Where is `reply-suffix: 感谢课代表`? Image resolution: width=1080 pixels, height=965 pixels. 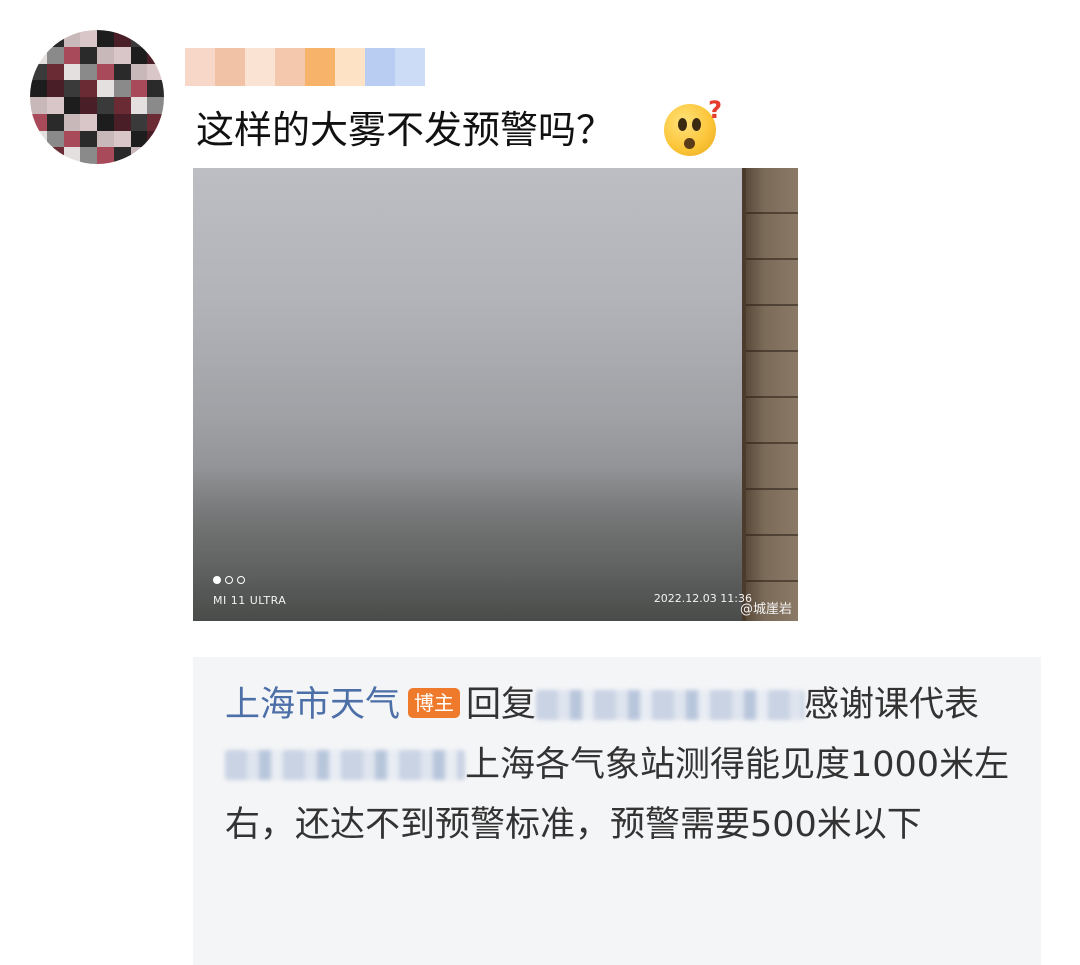 reply-suffix: 感谢课代表 is located at coordinates (892, 705).